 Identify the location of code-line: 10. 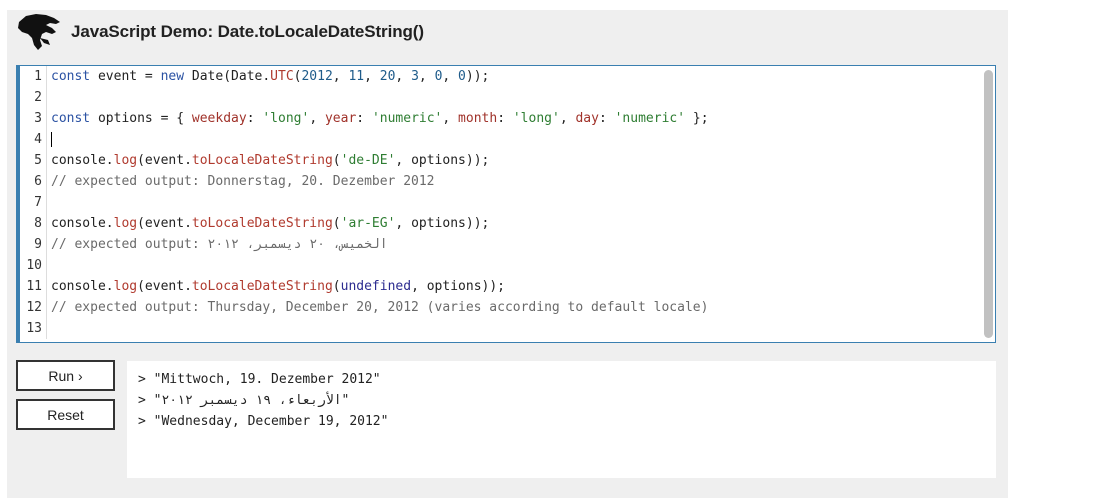
(500, 265).